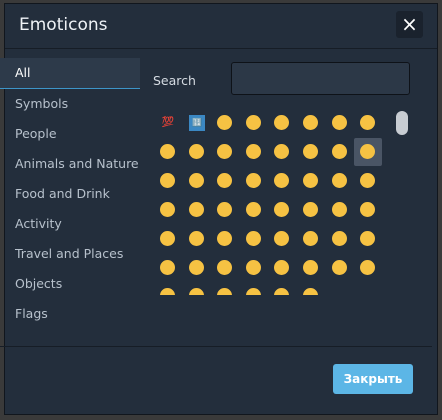 The image size is (442, 420). Describe the element at coordinates (216, 346) in the screenshot. I see `dialog-footer` at that location.